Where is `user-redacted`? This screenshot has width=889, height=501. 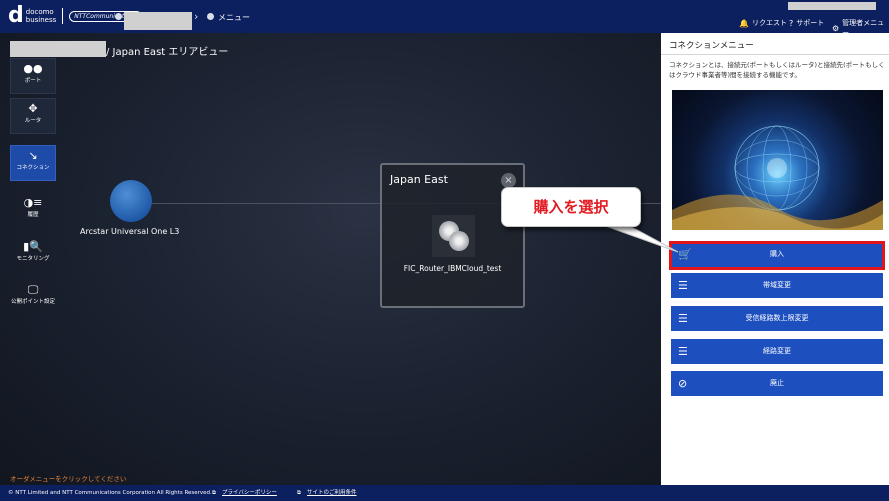
user-redacted is located at coordinates (832, 6).